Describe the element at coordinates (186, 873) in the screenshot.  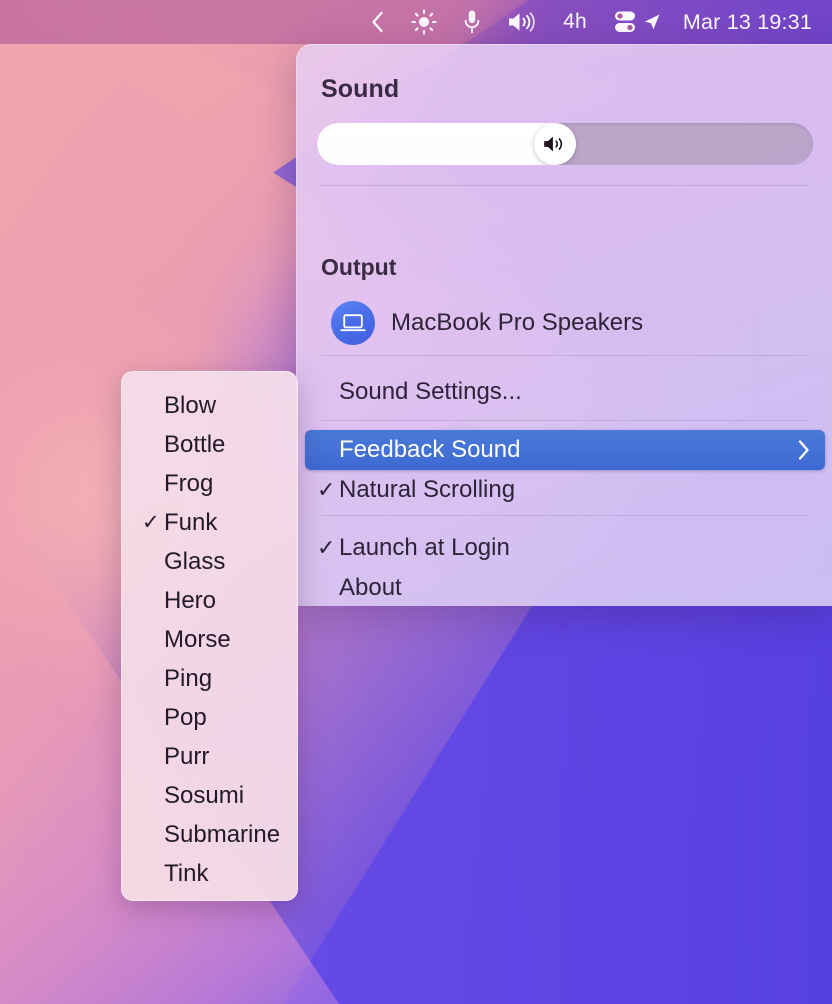
I see `submenu-item-label: Tink` at that location.